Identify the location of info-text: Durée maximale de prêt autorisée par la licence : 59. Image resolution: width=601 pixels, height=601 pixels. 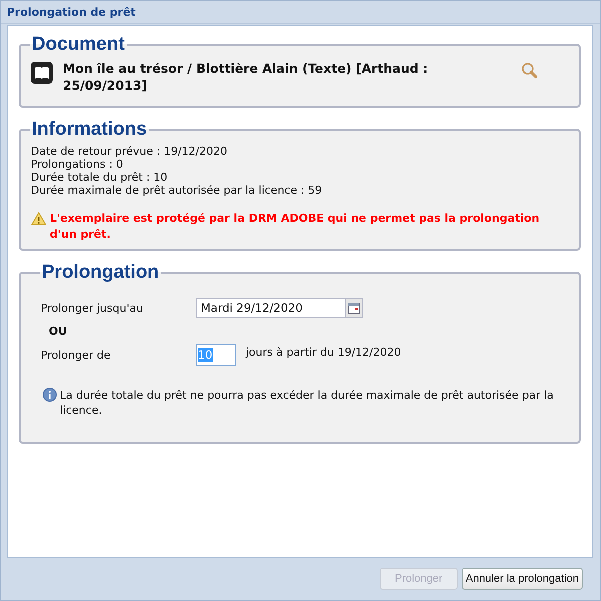
(177, 190).